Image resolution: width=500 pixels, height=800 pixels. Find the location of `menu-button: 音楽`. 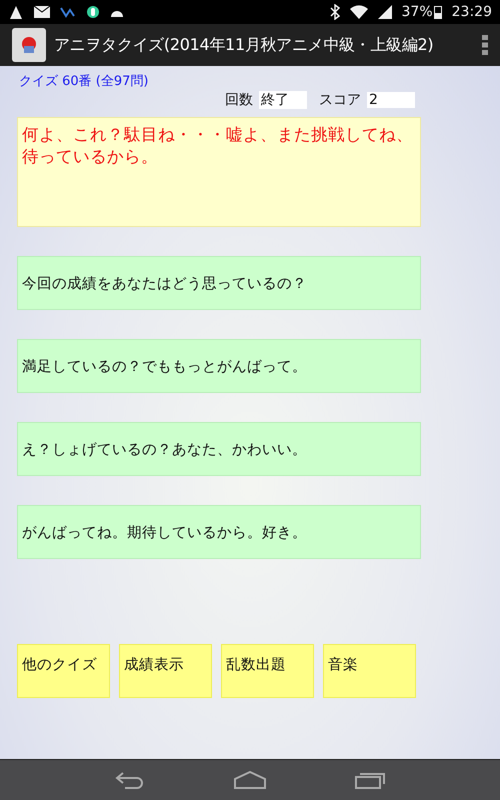

menu-button: 音楽 is located at coordinates (369, 671).